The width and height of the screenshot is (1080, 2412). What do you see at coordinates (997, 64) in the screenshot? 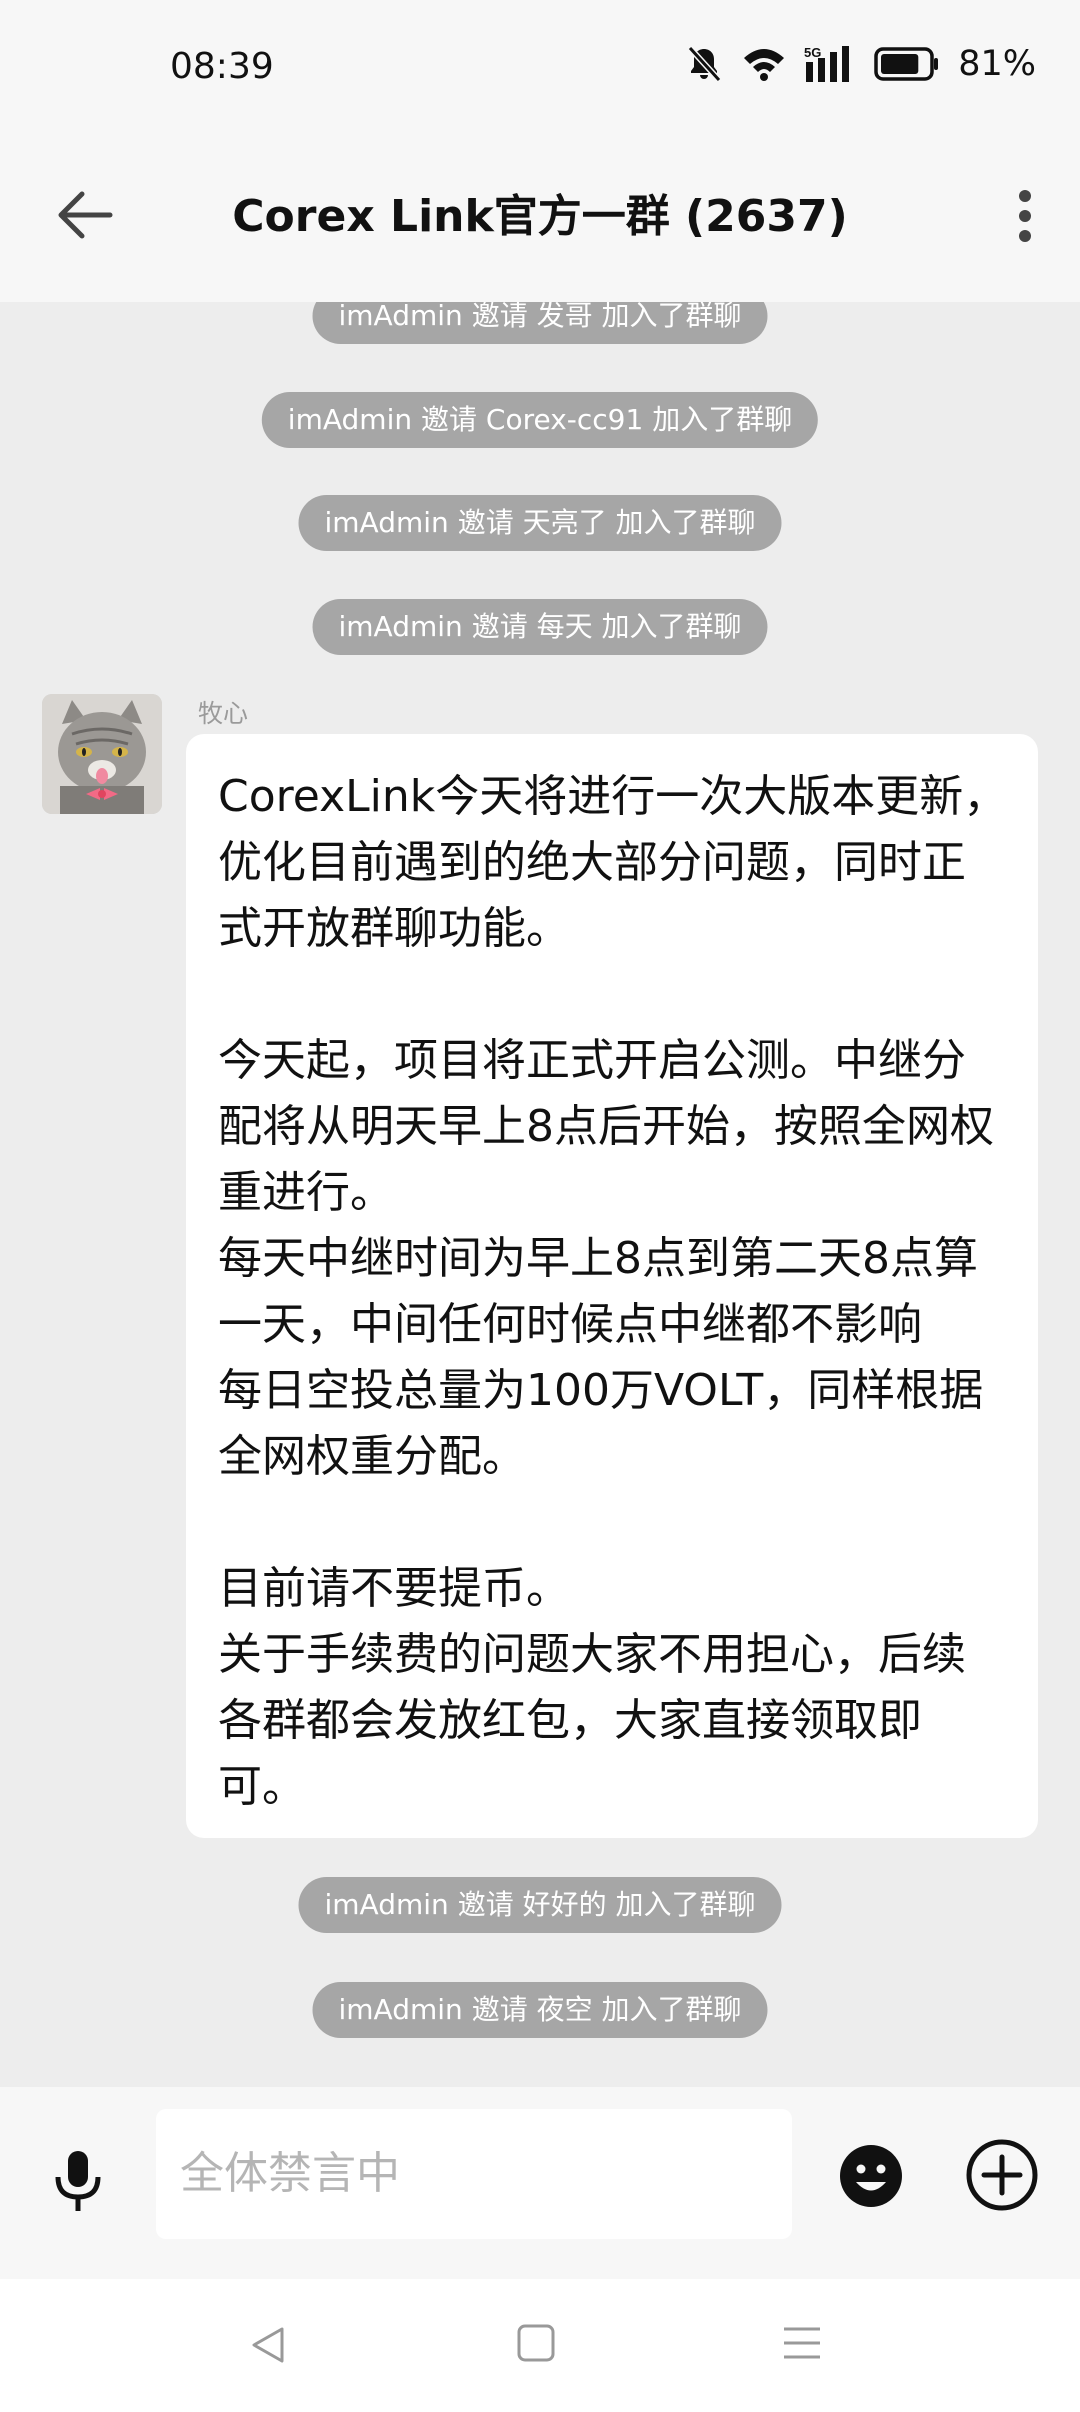
I see `battery-percent: 81%` at bounding box center [997, 64].